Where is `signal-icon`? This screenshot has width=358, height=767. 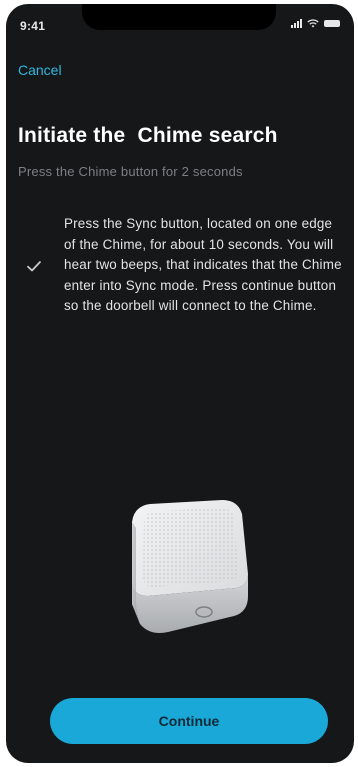
signal-icon is located at coordinates (296, 23).